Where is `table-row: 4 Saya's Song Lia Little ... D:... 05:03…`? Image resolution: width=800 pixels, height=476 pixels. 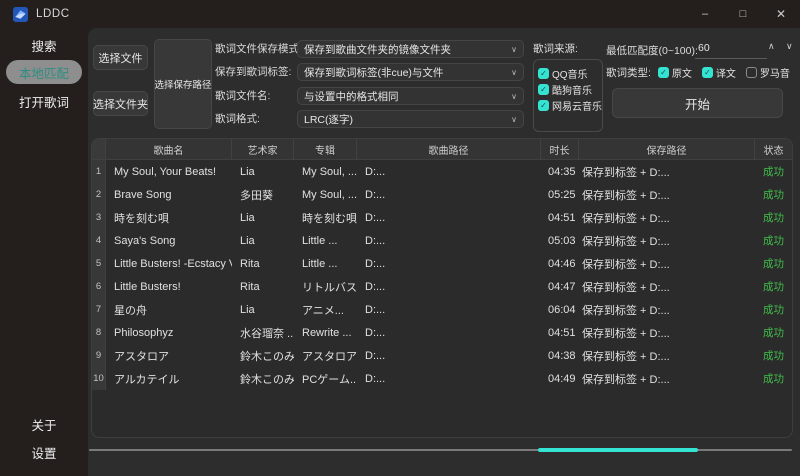
table-row: 4 Saya's Song Lia Little ... D:... 05:03… is located at coordinates (442, 240).